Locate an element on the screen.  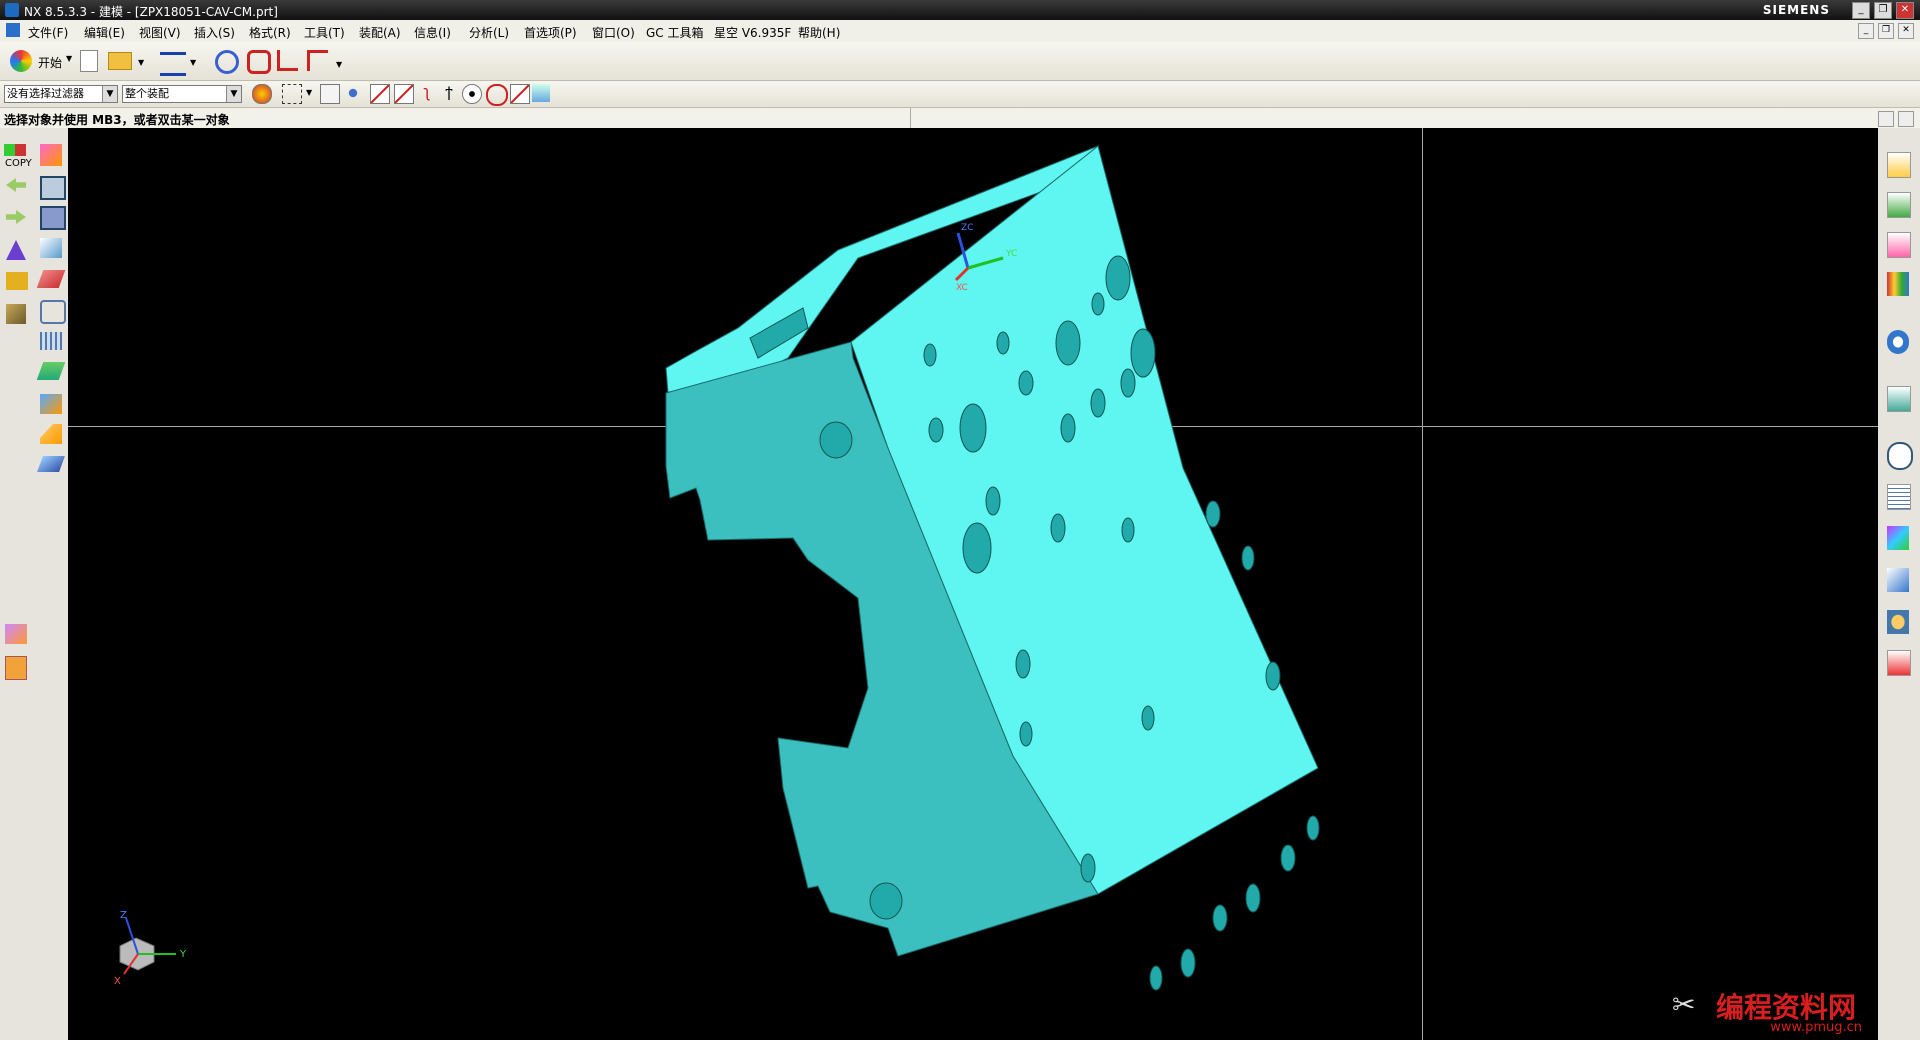
arrow-right-icon is located at coordinates (16, 217).